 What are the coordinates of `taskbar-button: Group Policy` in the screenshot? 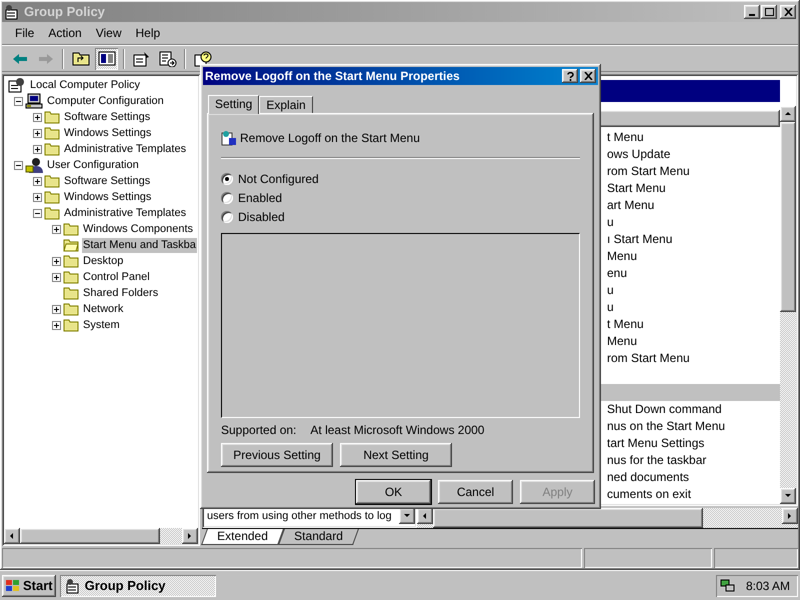 It's located at (138, 585).